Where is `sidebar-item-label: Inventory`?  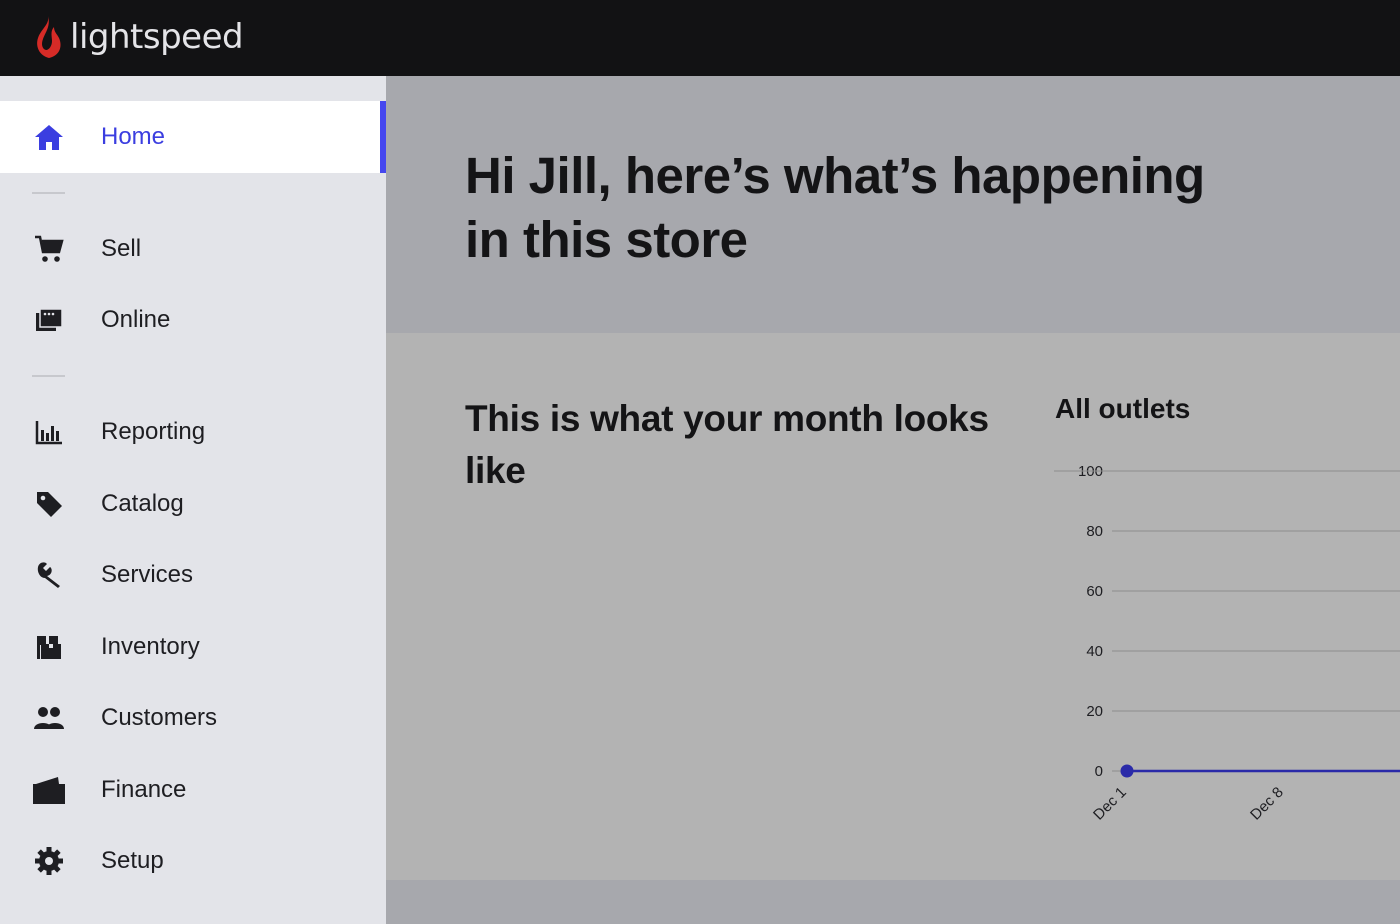 sidebar-item-label: Inventory is located at coordinates (150, 646).